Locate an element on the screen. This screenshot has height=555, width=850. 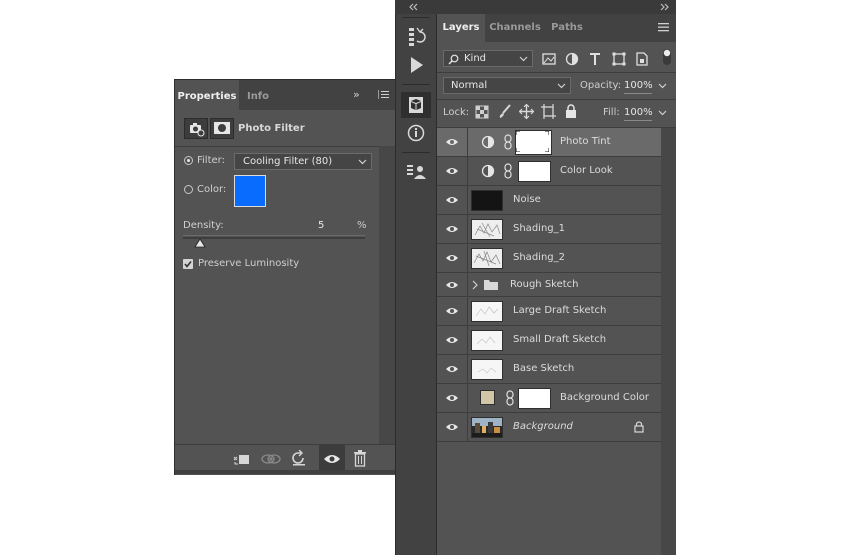
reset-icon is located at coordinates (299, 458).